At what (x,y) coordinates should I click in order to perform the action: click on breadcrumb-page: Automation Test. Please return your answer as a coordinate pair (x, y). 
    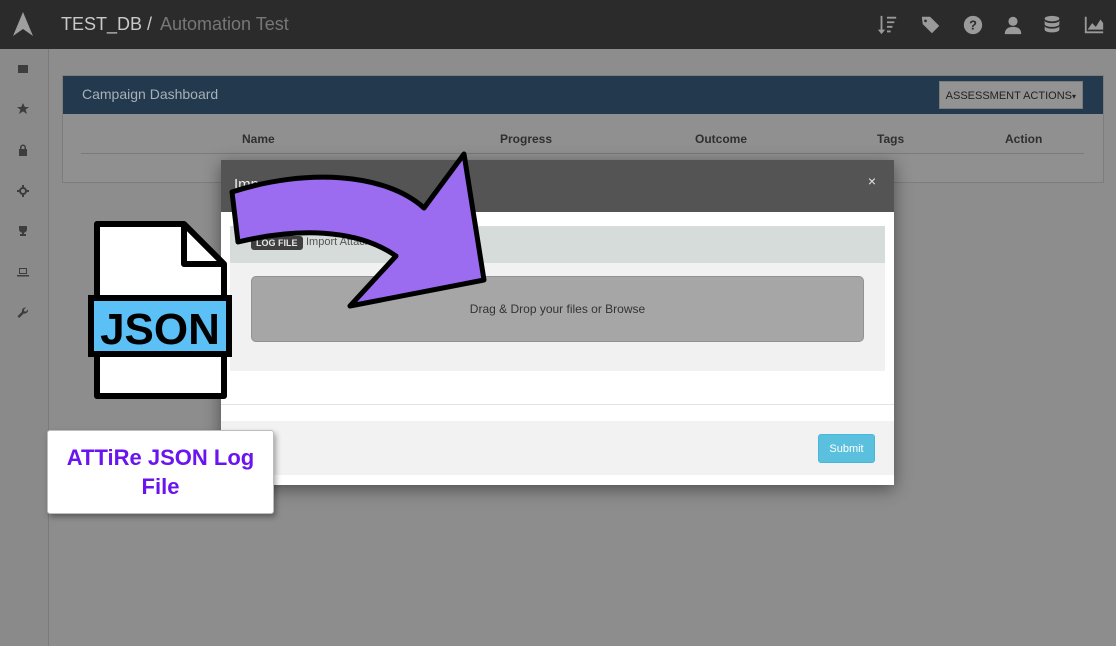
    Looking at the image, I should click on (224, 24).